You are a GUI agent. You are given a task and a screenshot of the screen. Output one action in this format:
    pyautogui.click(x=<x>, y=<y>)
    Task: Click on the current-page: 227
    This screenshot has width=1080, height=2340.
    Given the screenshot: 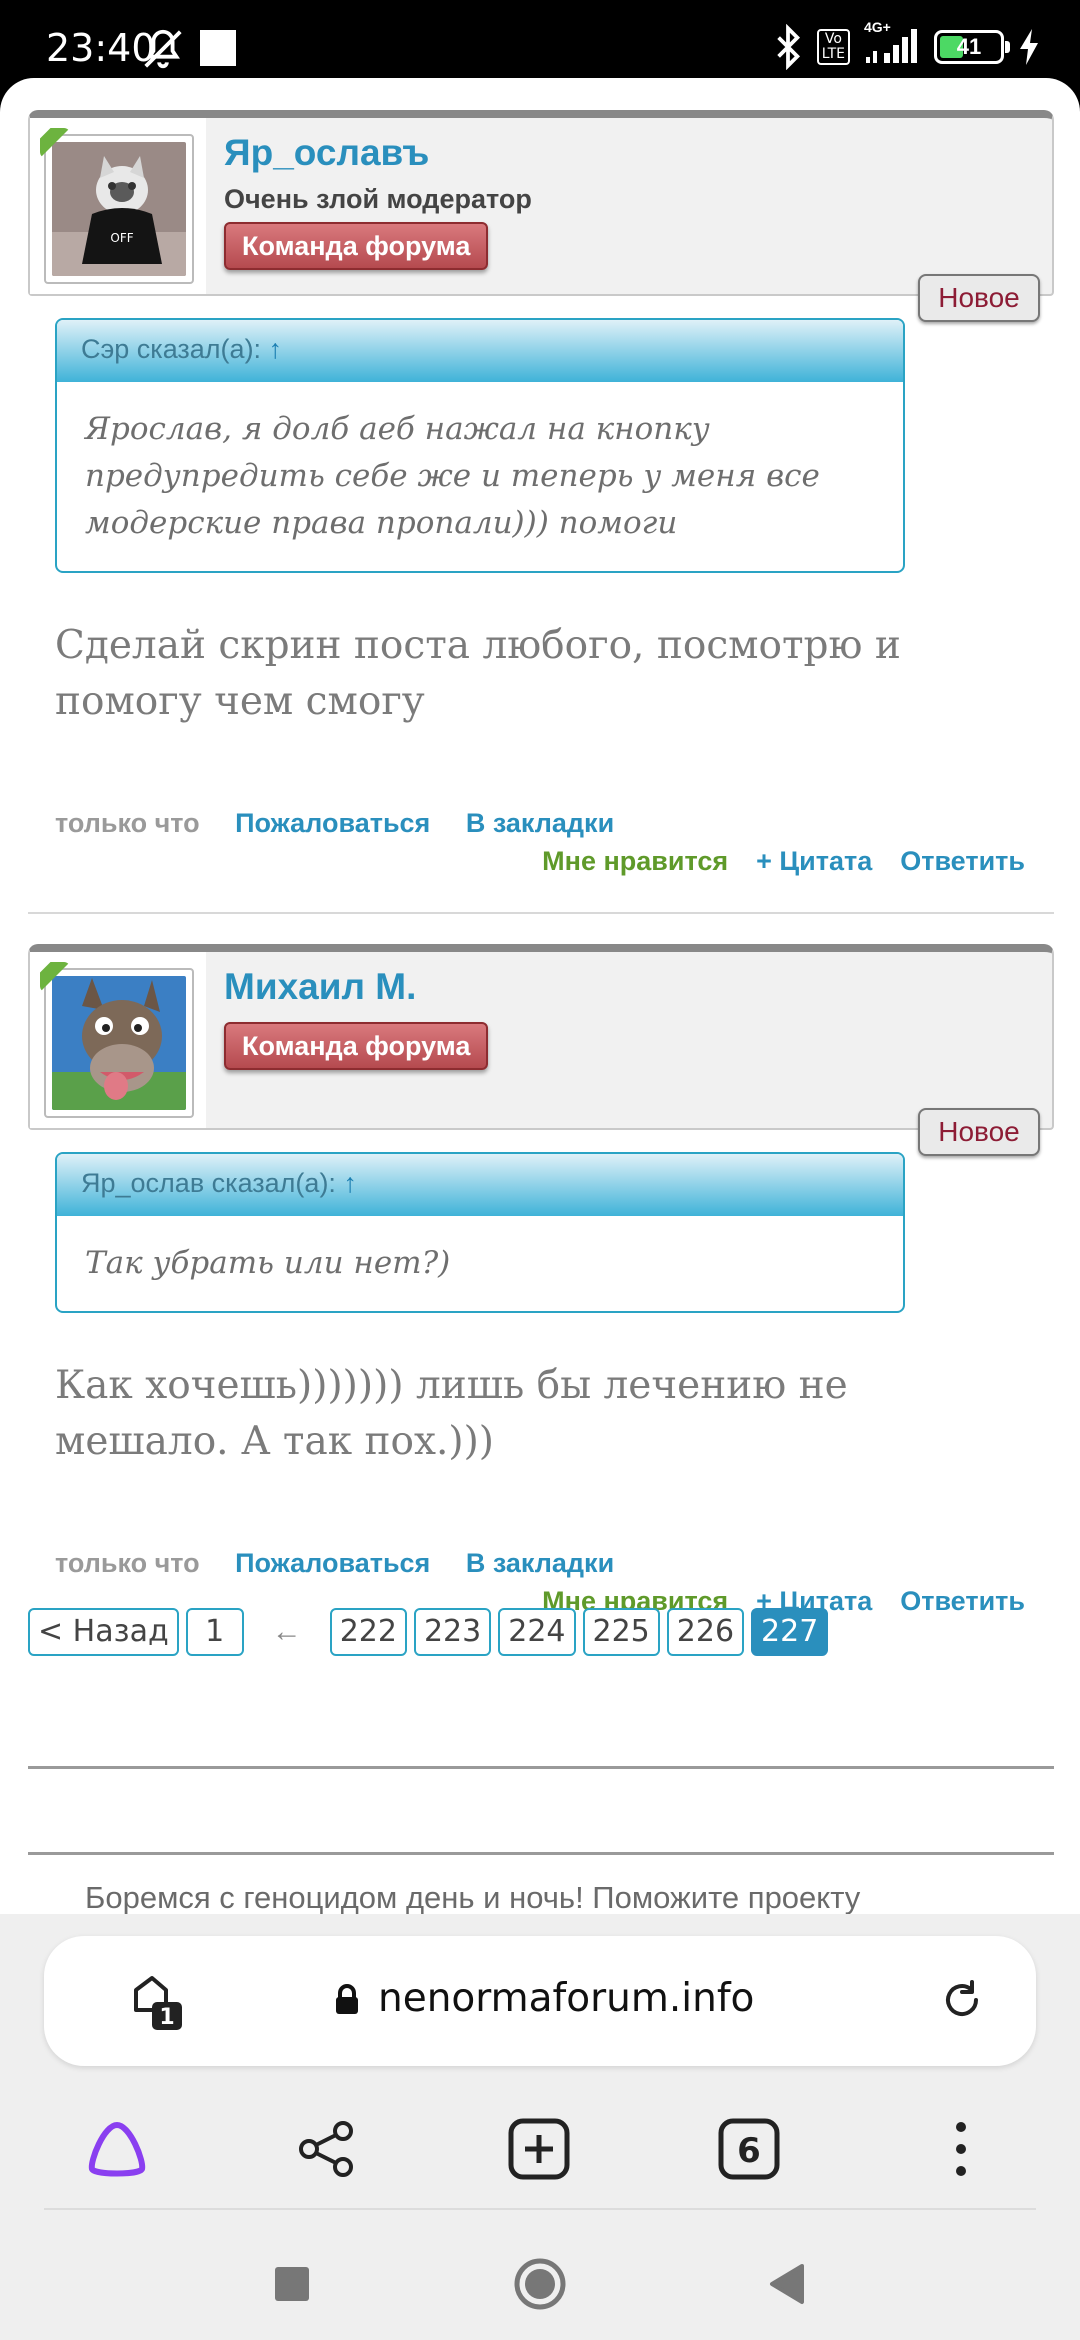 What is the action you would take?
    pyautogui.click(x=790, y=1632)
    